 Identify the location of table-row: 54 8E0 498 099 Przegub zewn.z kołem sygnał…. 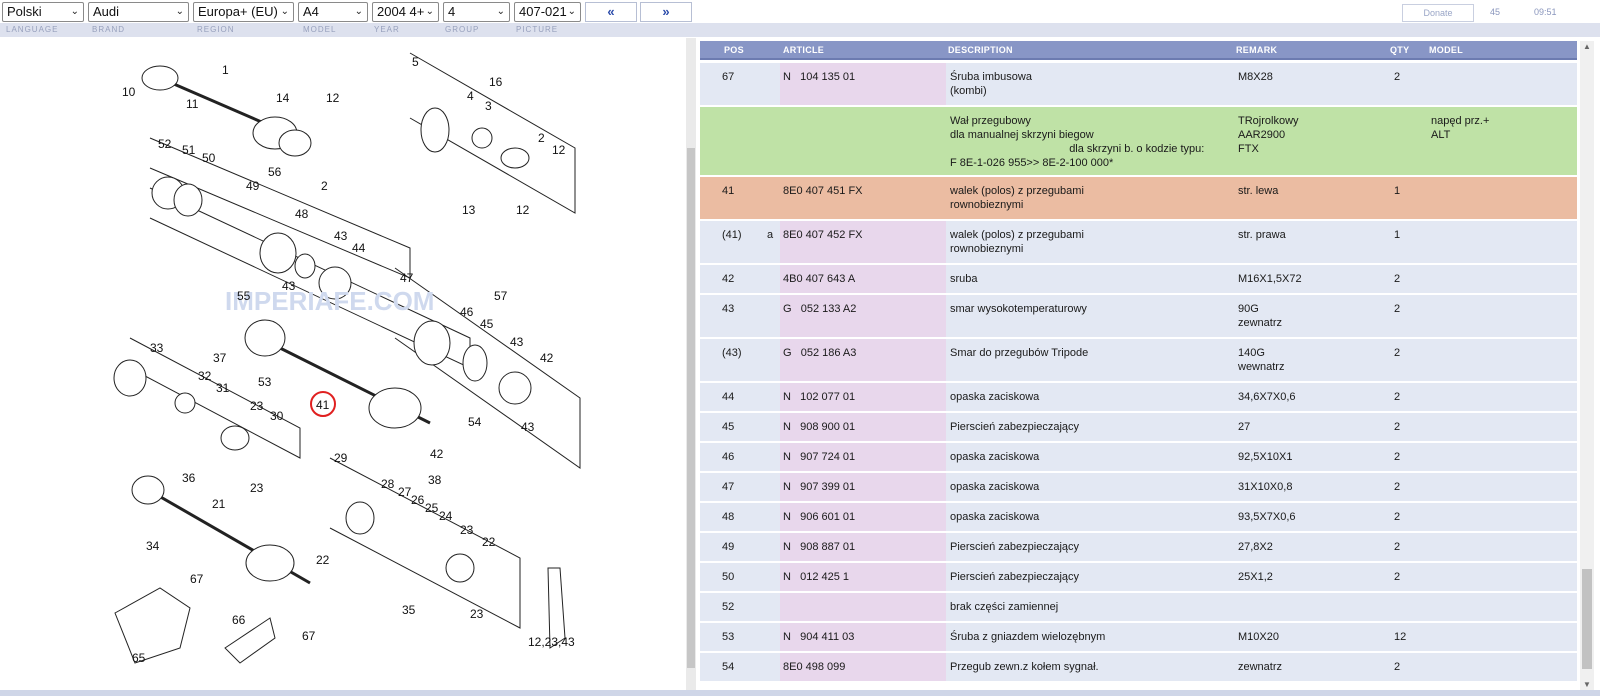
(1138, 668).